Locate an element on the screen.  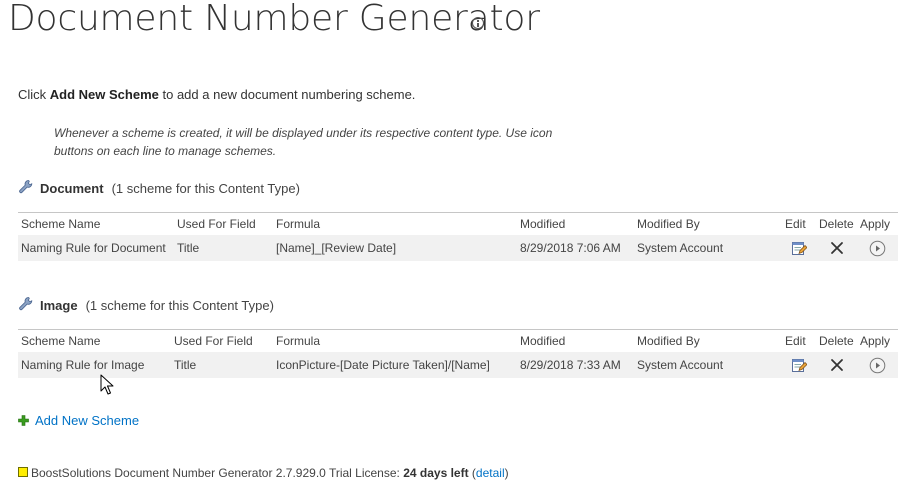
page-title: Document Number Generator is located at coordinates (274, 19).